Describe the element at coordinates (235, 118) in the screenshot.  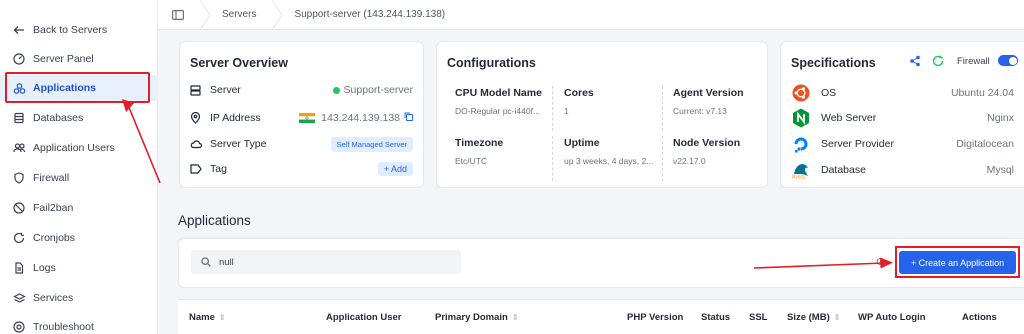
I see `ip-label: IP Address` at that location.